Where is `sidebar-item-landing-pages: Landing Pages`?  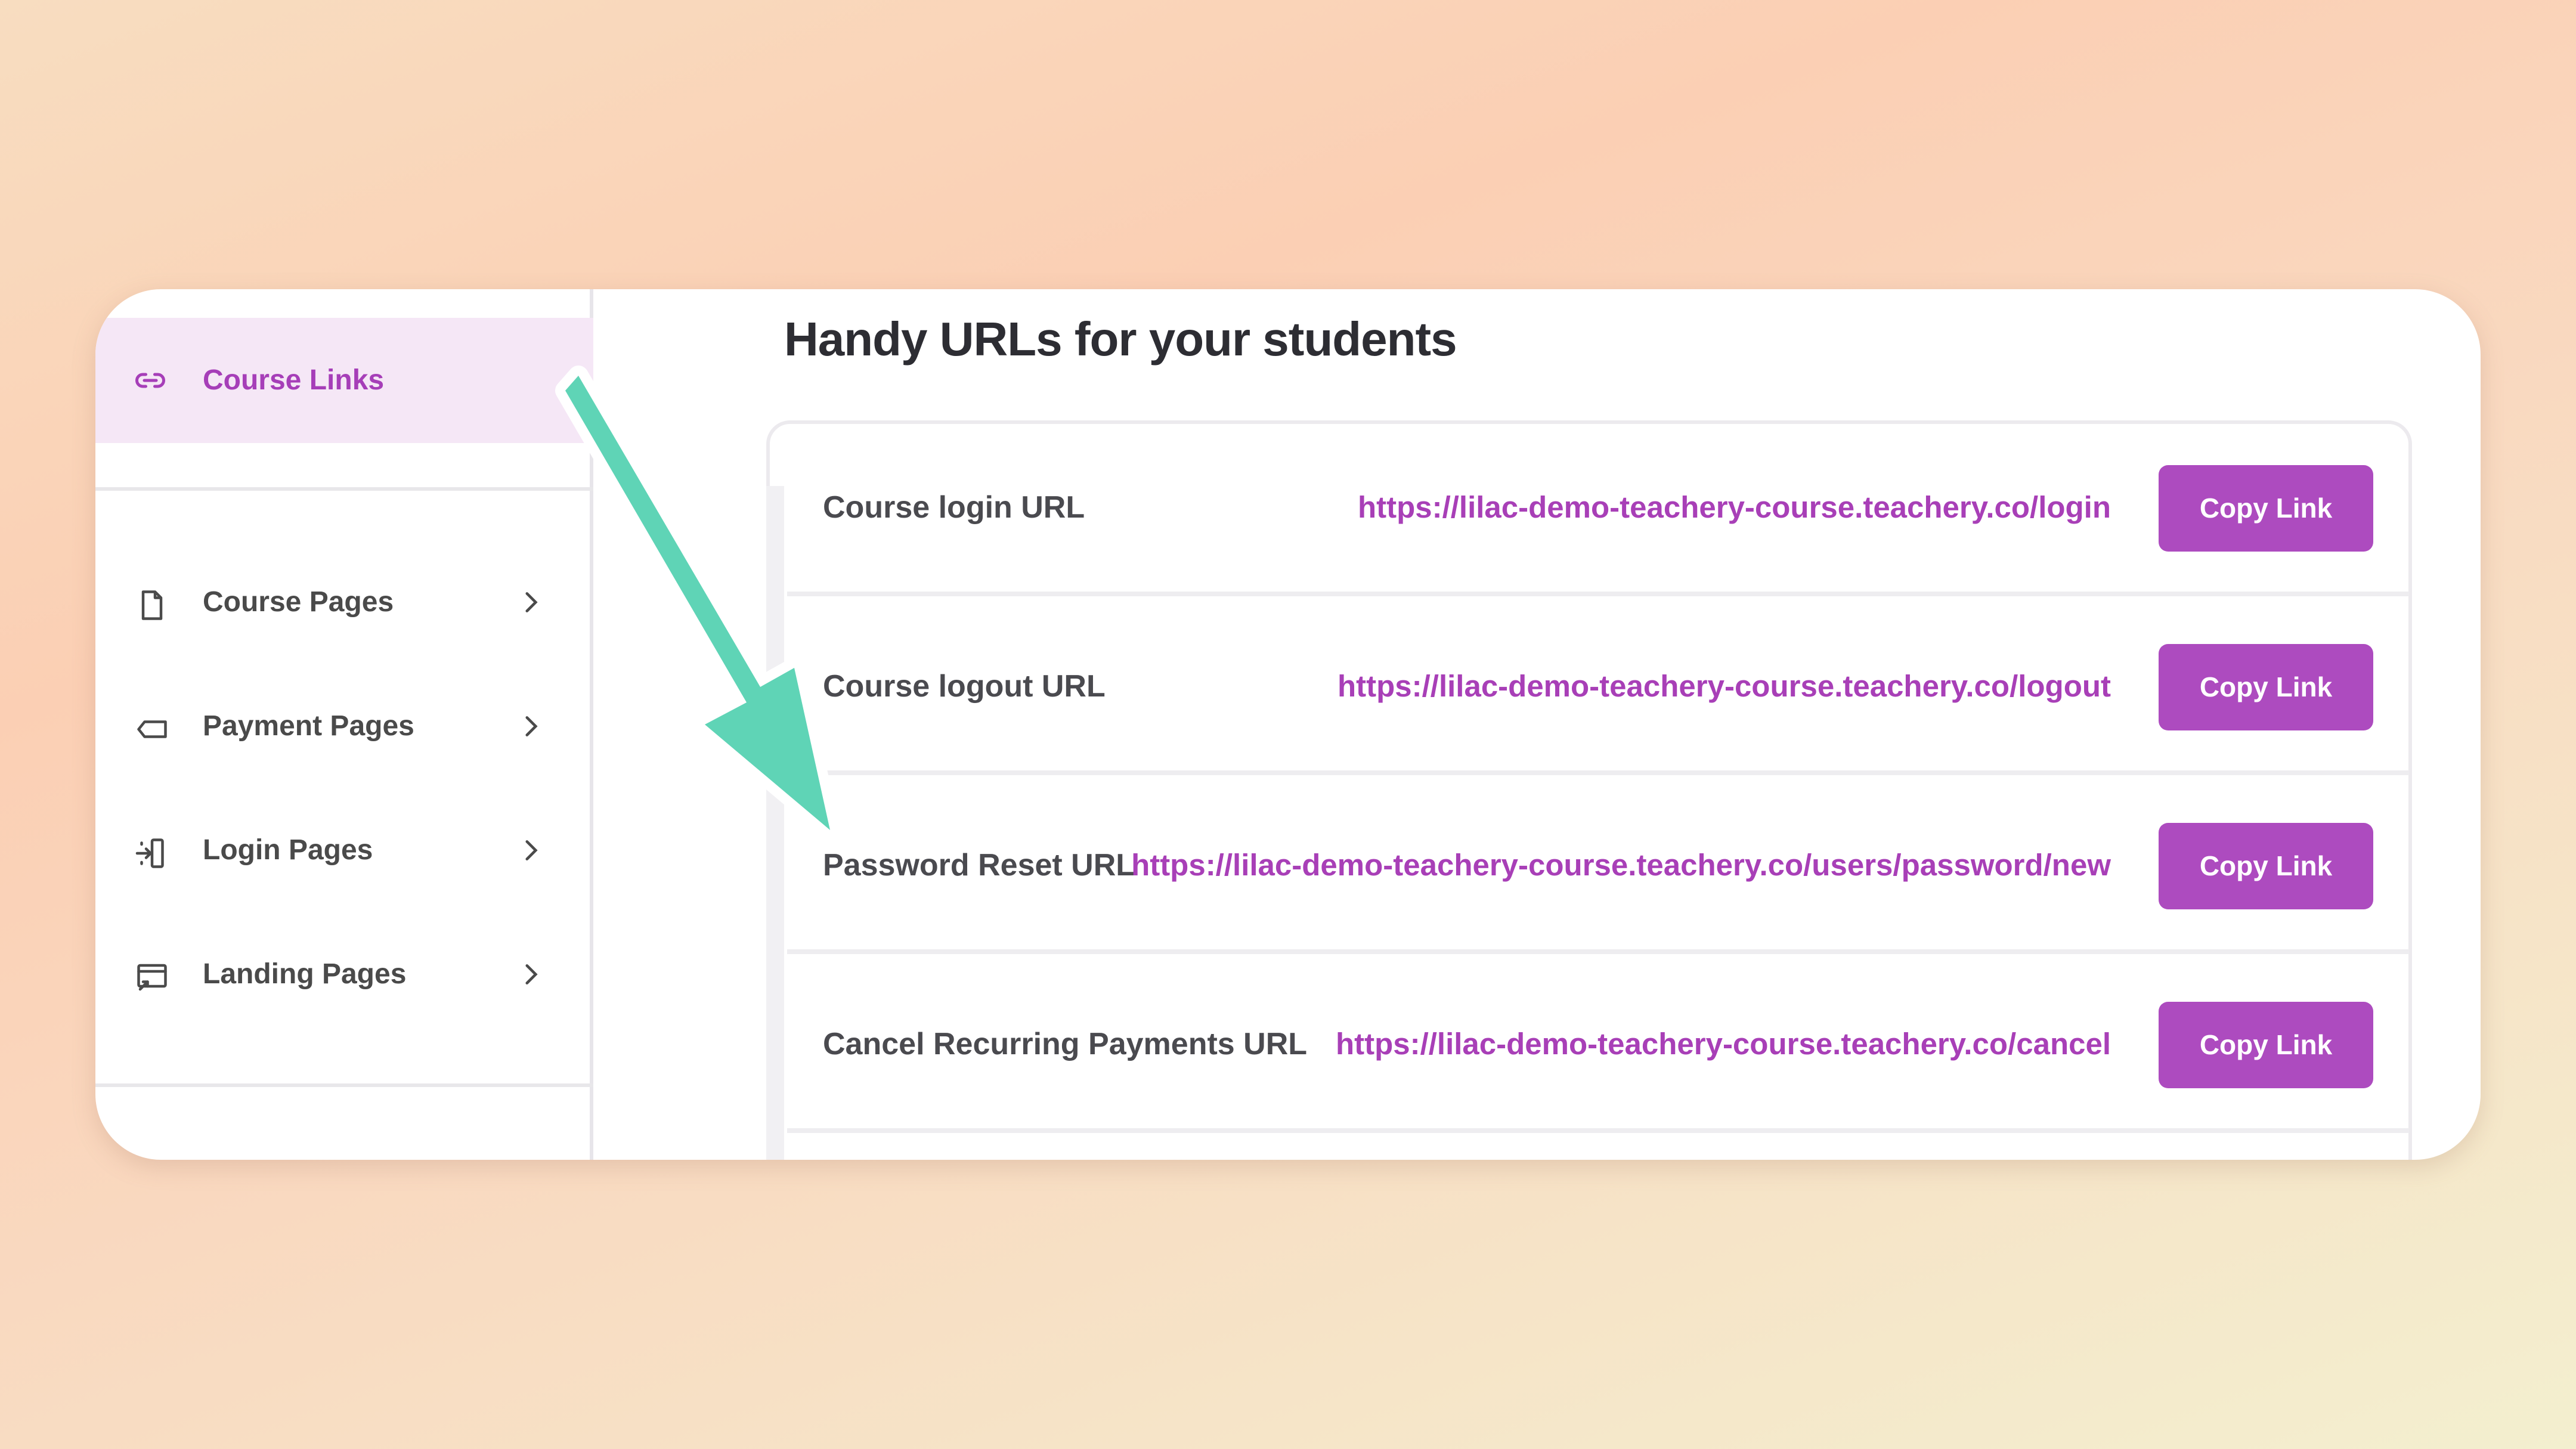 sidebar-item-landing-pages: Landing Pages is located at coordinates (344, 975).